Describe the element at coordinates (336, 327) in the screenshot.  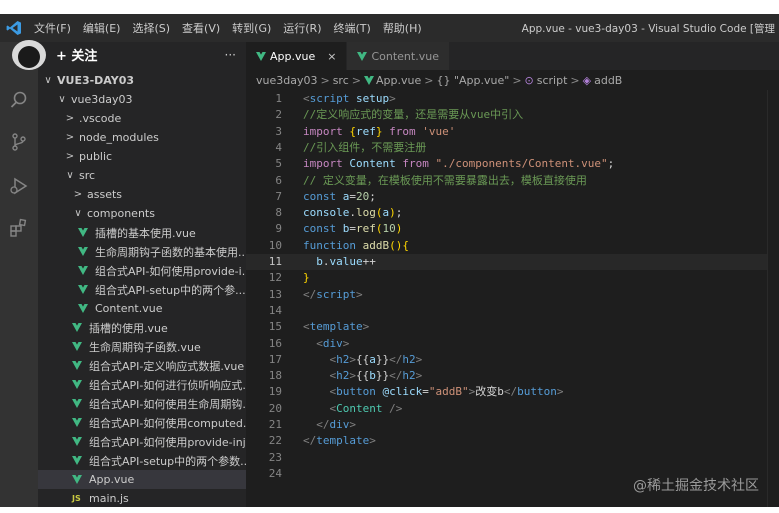
I see `code-text: <template>` at that location.